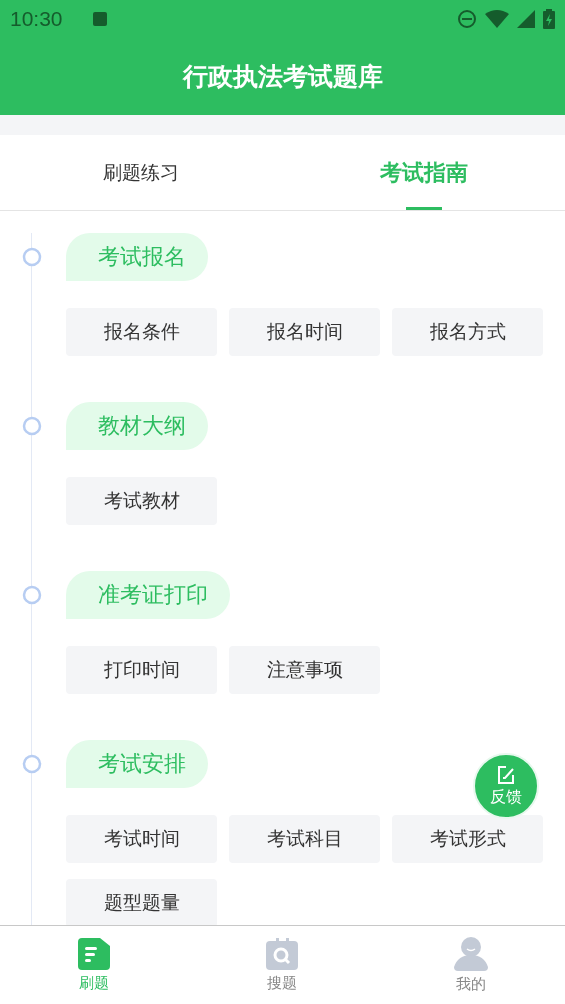 This screenshot has height=1004, width=565. Describe the element at coordinates (141, 332) in the screenshot. I see `topic-button: 报名条件` at that location.